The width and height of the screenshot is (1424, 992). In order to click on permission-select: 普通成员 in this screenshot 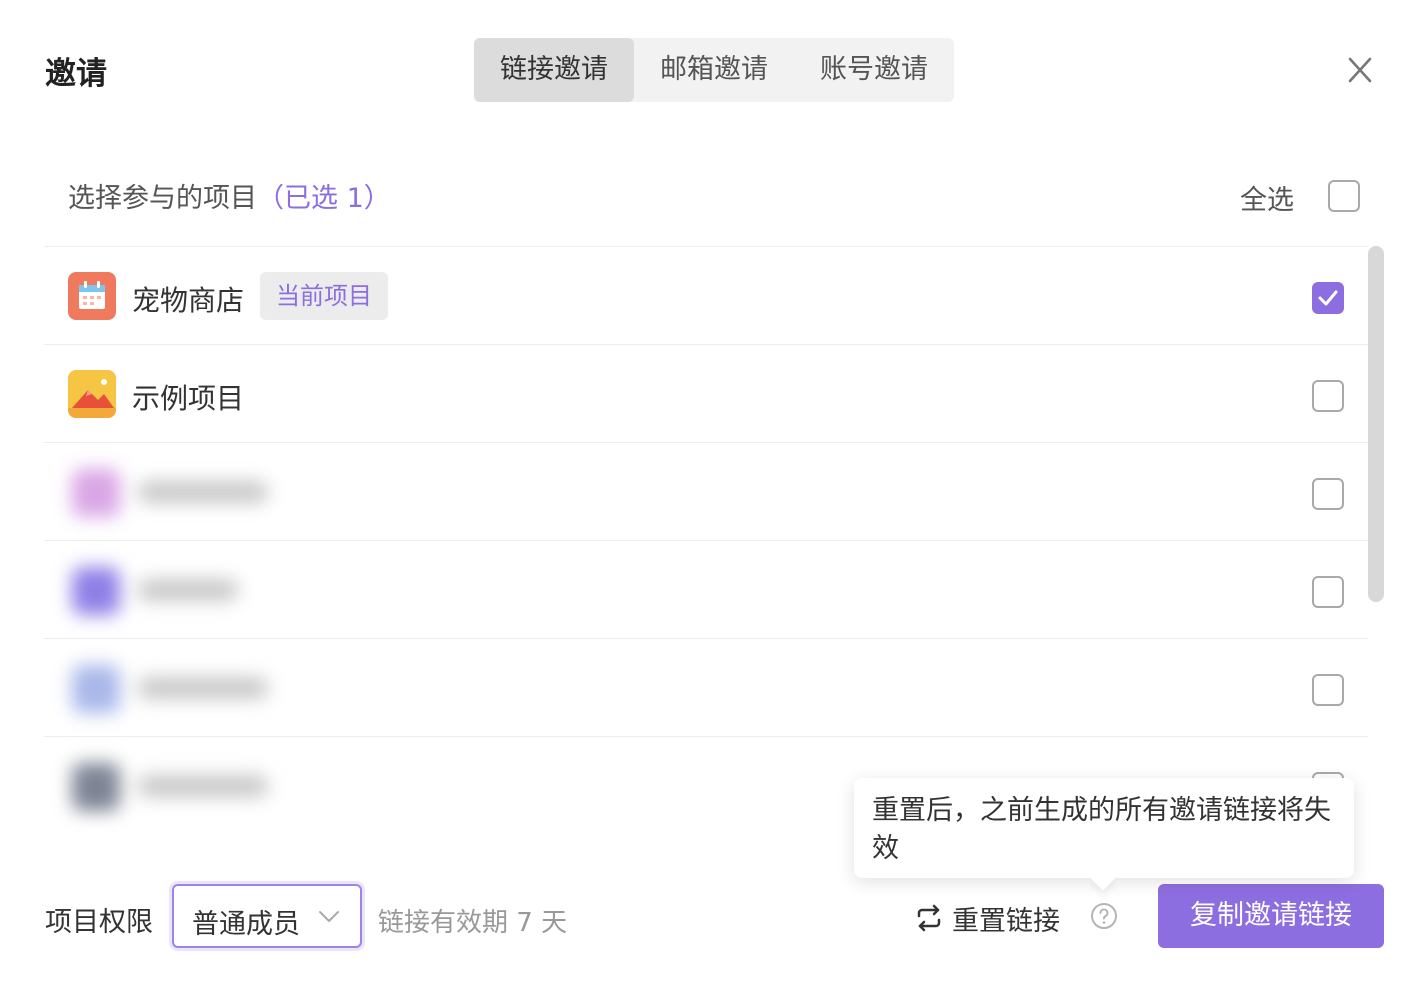, I will do `click(267, 916)`.